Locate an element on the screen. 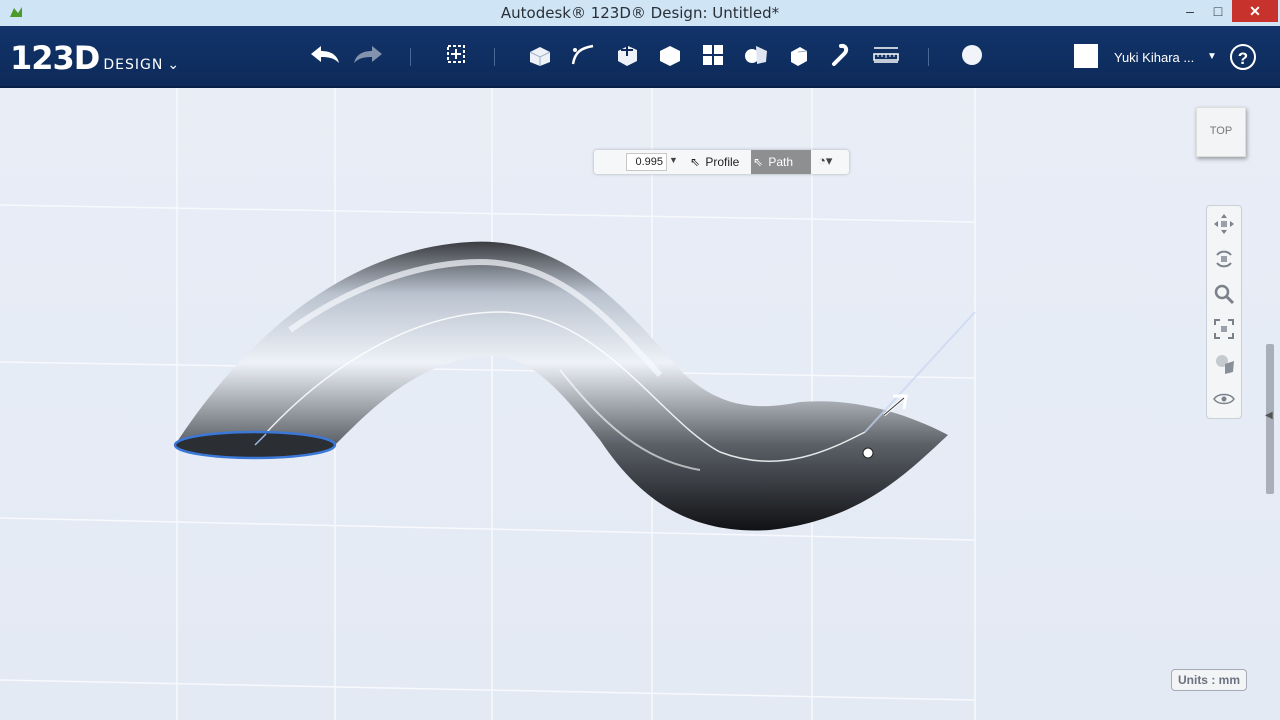 This screenshot has width=1280, height=720. measure-button is located at coordinates (886, 55).